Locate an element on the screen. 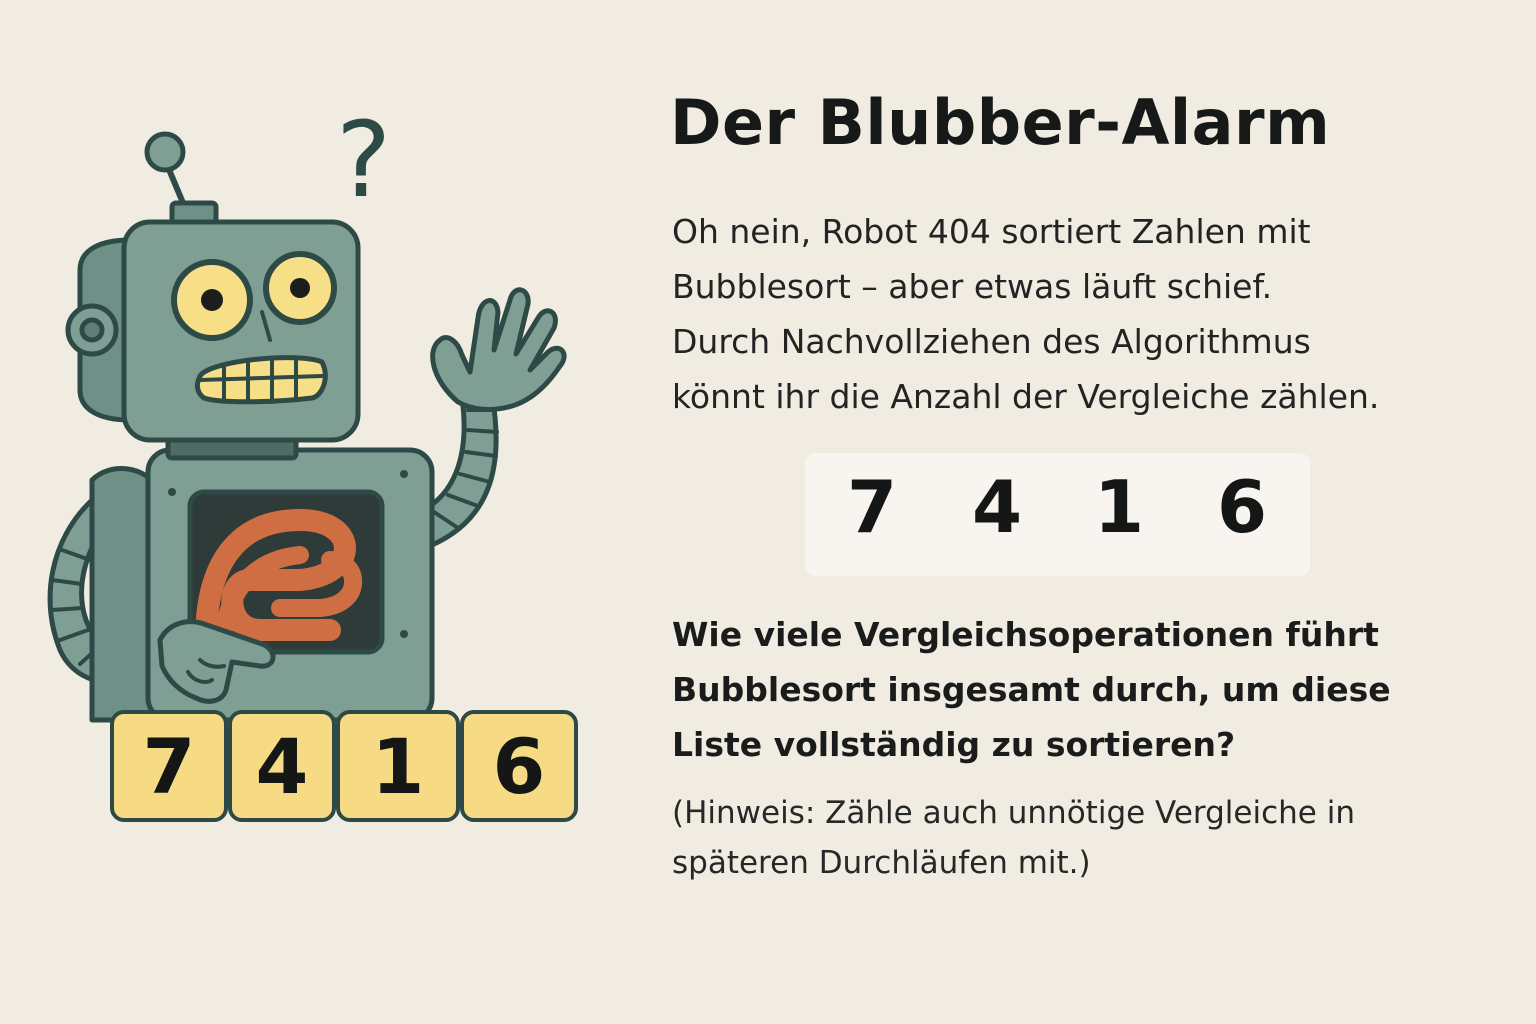 This screenshot has height=1024, width=1536. robot-head is located at coordinates (241, 331).